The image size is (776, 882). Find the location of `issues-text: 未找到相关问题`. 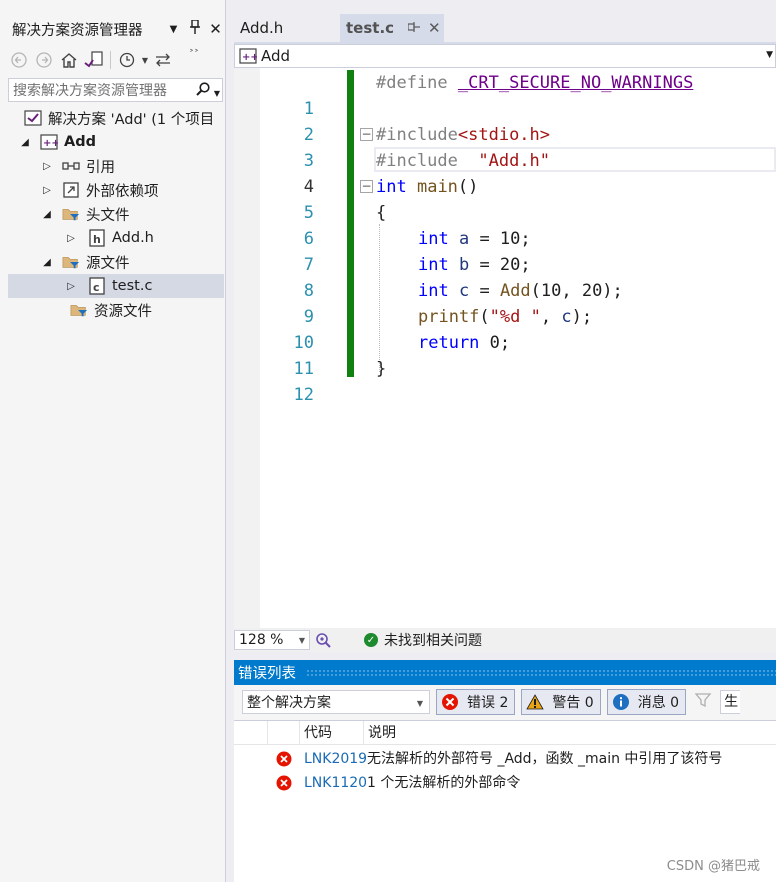

issues-text: 未找到相关问题 is located at coordinates (433, 641).